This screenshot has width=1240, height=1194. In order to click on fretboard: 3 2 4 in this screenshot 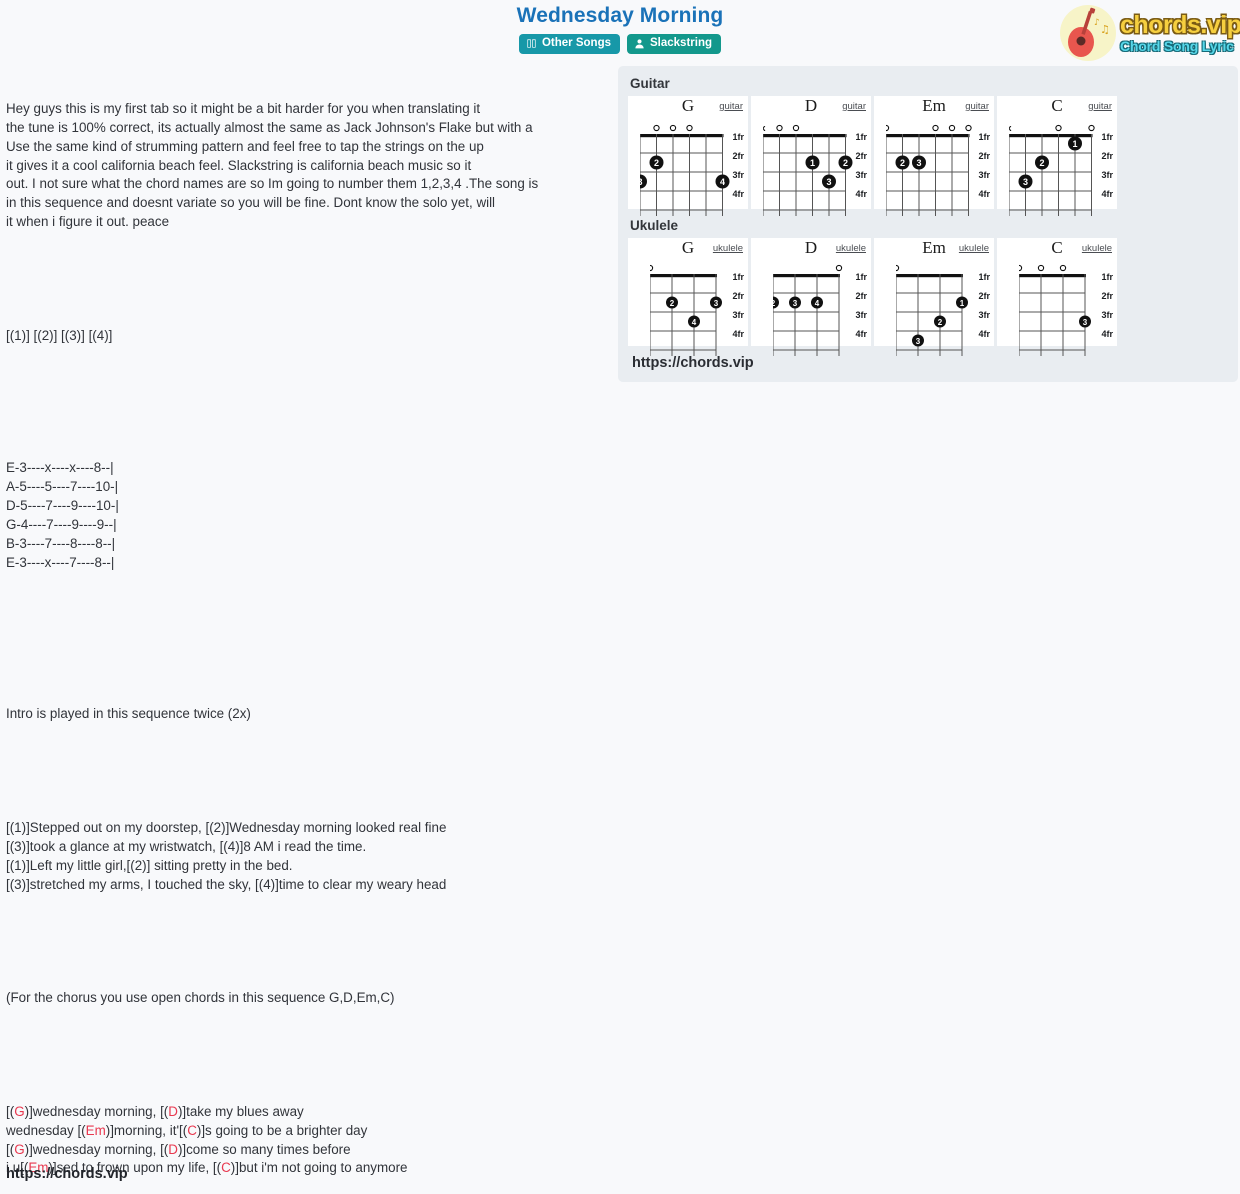, I will do `click(685, 170)`.